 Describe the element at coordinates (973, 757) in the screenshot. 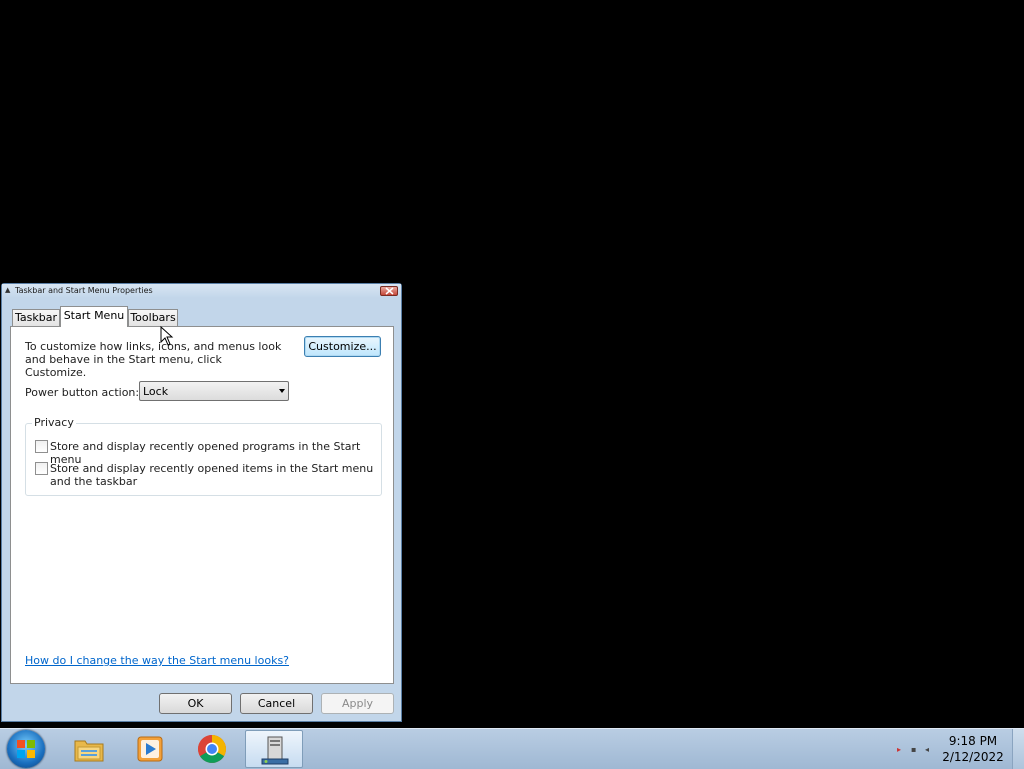

I see `clock-date: 2/12/2022` at that location.